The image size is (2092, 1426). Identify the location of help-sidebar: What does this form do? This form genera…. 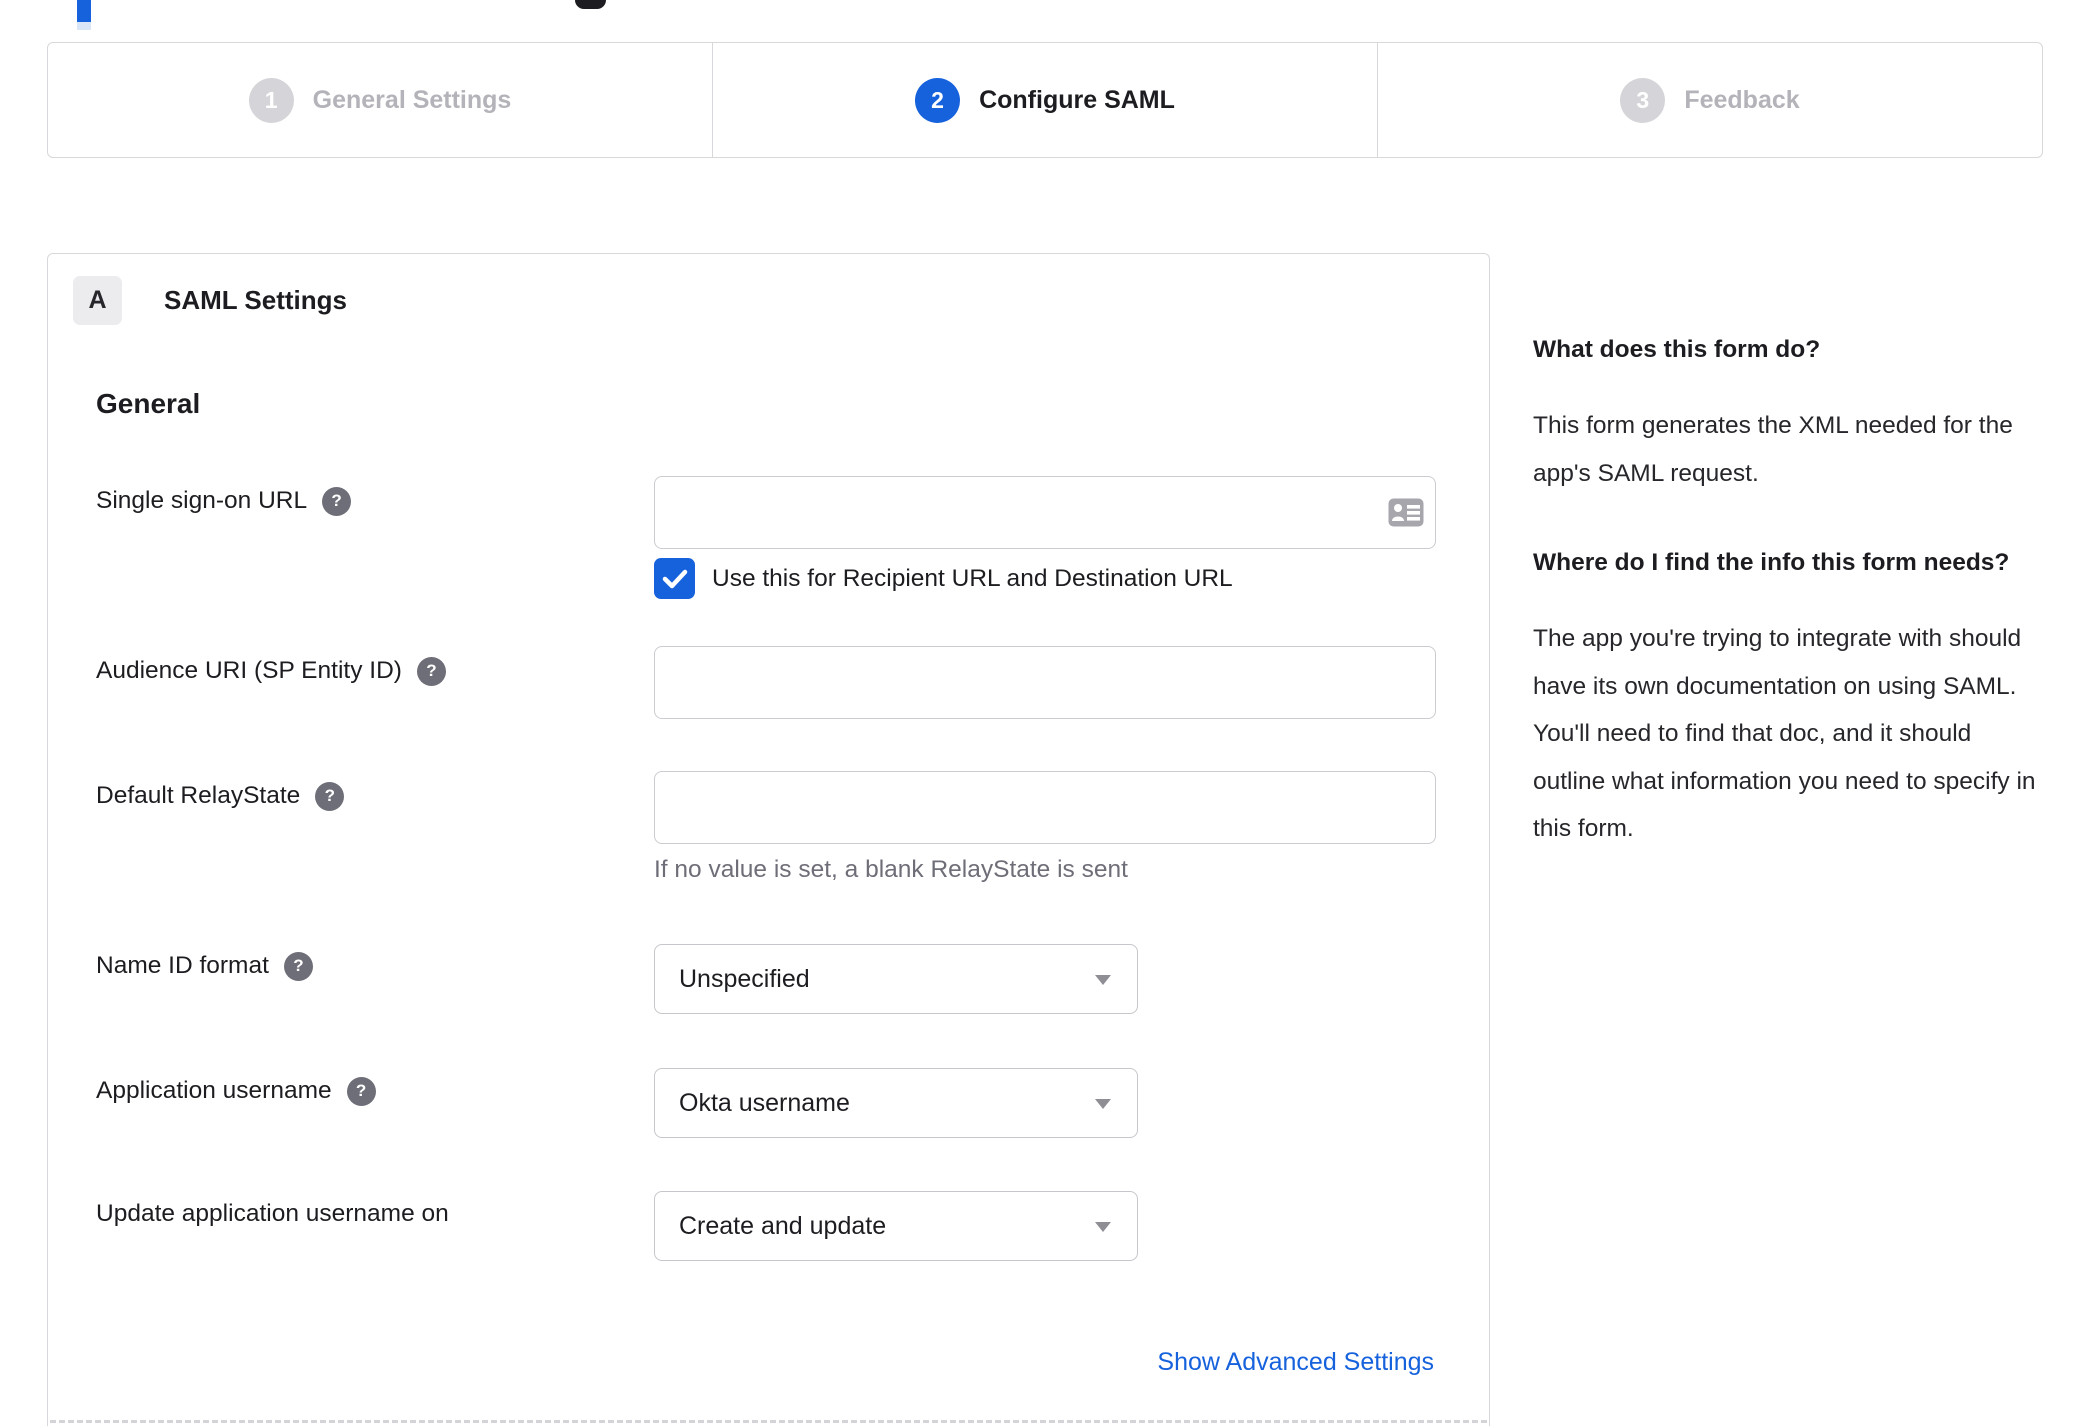
(1791, 612).